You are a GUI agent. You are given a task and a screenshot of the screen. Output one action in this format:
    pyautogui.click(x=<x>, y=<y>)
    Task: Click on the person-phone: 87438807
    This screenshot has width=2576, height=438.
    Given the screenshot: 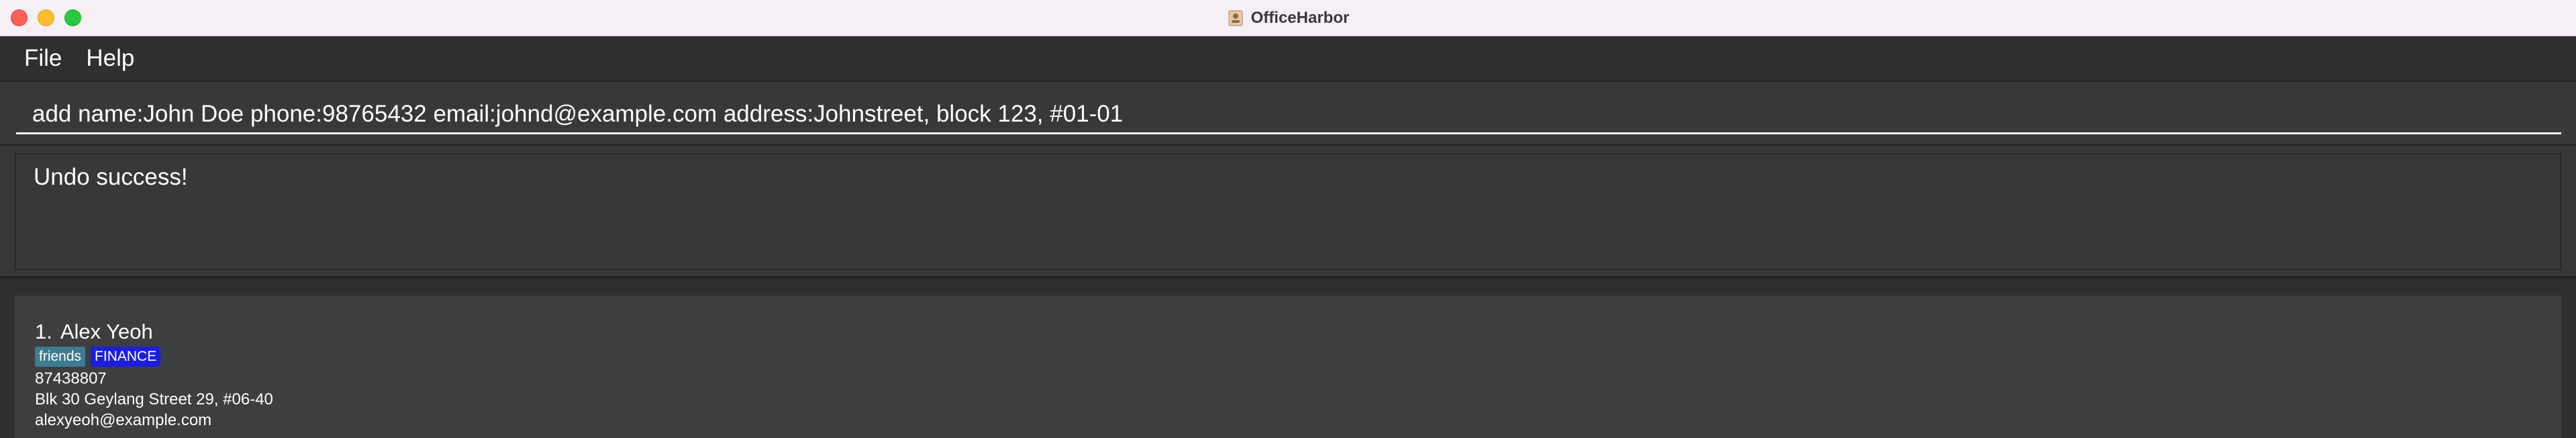 What is the action you would take?
    pyautogui.click(x=71, y=378)
    